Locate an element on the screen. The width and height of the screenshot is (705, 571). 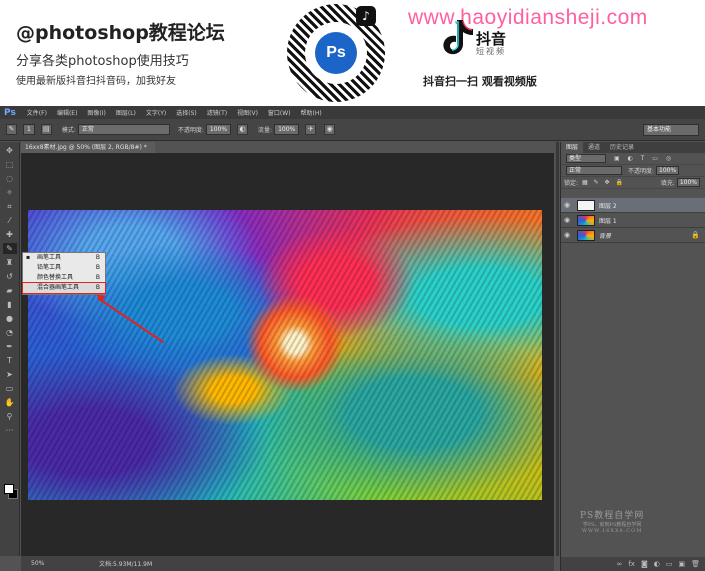
douyin-logo-icon is located at coordinates (458, 37).